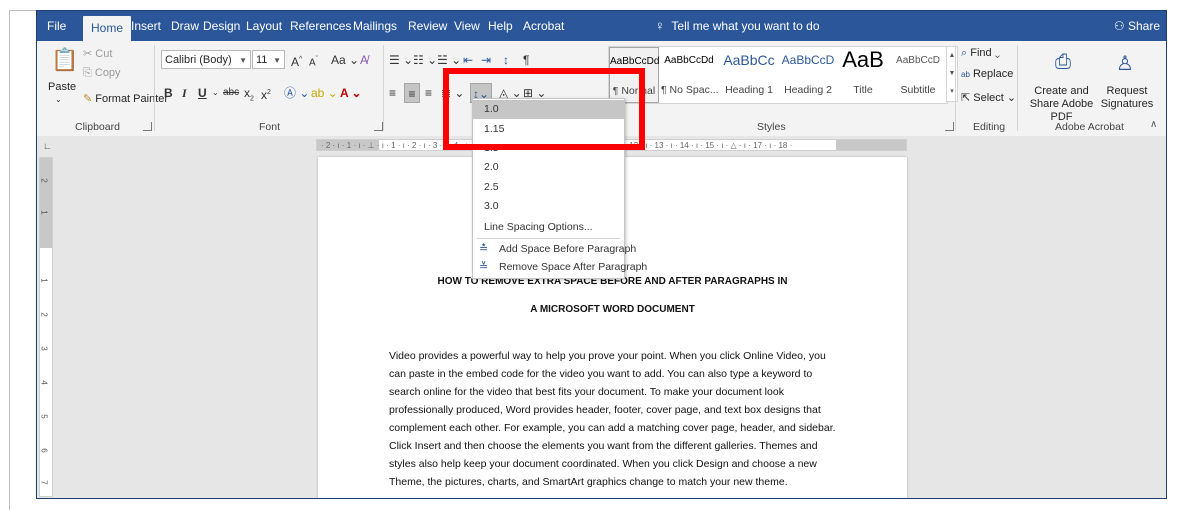 The height and width of the screenshot is (511, 1201). Describe the element at coordinates (918, 60) in the screenshot. I see `style-sample: AaBbCcD` at that location.